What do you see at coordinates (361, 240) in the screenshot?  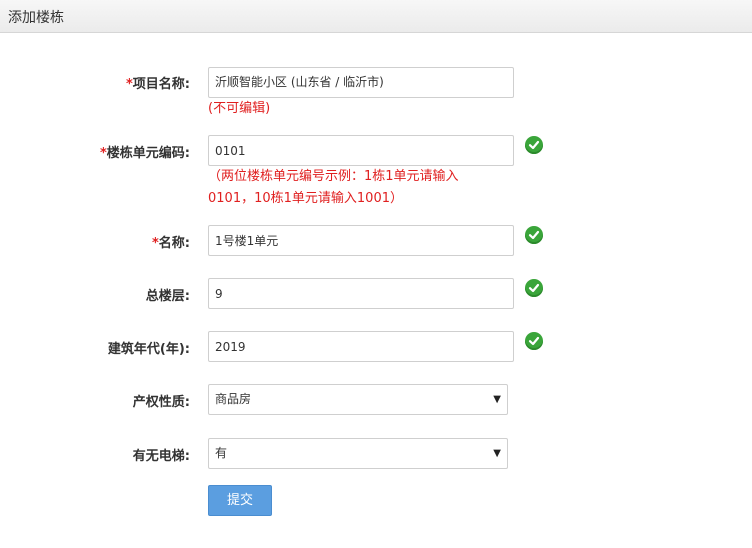 I see `name-input` at bounding box center [361, 240].